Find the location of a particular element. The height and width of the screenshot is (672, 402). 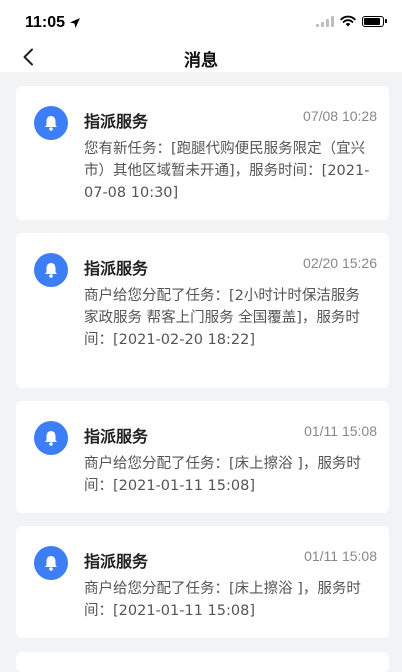

status-indicators is located at coordinates (351, 21).